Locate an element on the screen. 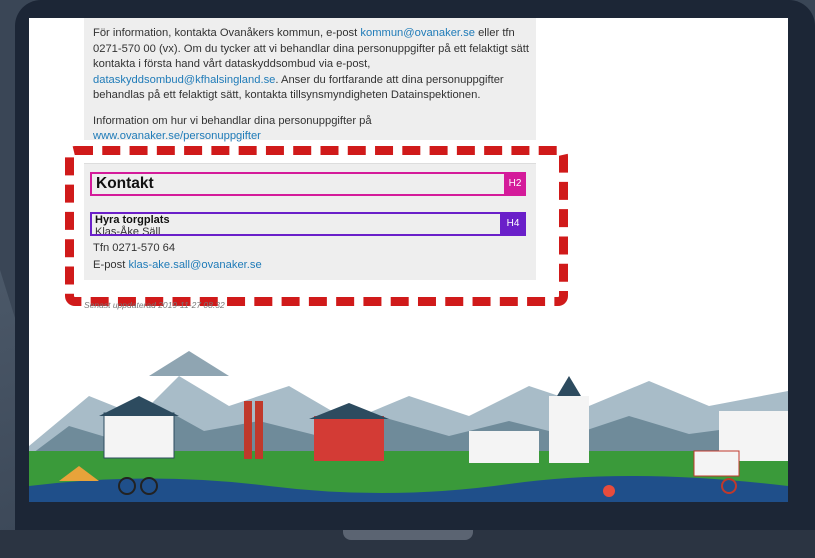  laptop-notch is located at coordinates (408, 535).